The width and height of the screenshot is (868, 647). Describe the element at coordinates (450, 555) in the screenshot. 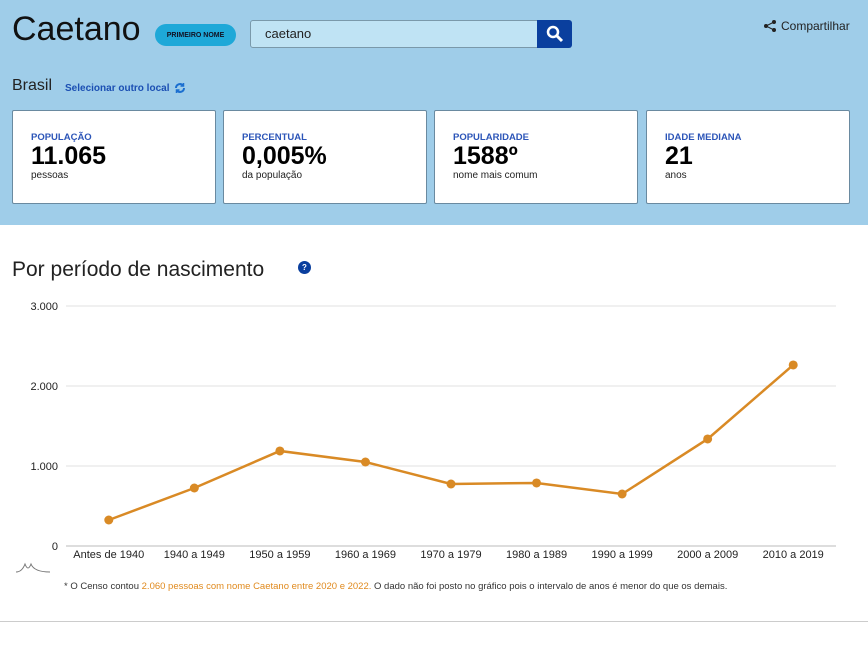

I see `x-tick-label: 1970 a 1979` at that location.